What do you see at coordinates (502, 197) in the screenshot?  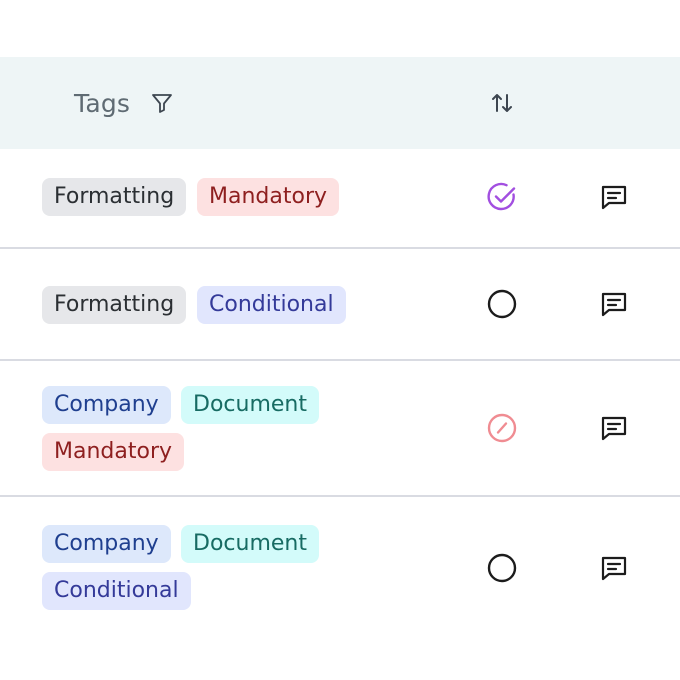 I see `check-circle-icon` at bounding box center [502, 197].